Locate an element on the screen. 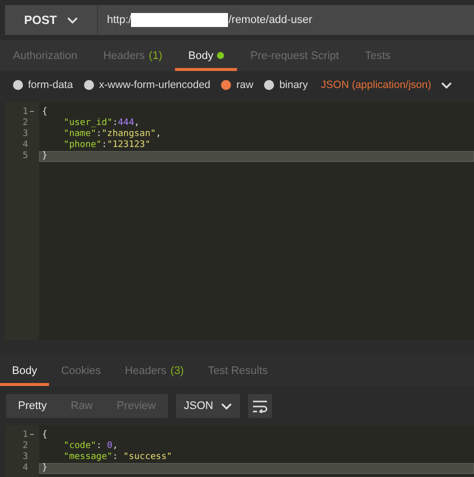  wrap-lines-icon is located at coordinates (260, 406).